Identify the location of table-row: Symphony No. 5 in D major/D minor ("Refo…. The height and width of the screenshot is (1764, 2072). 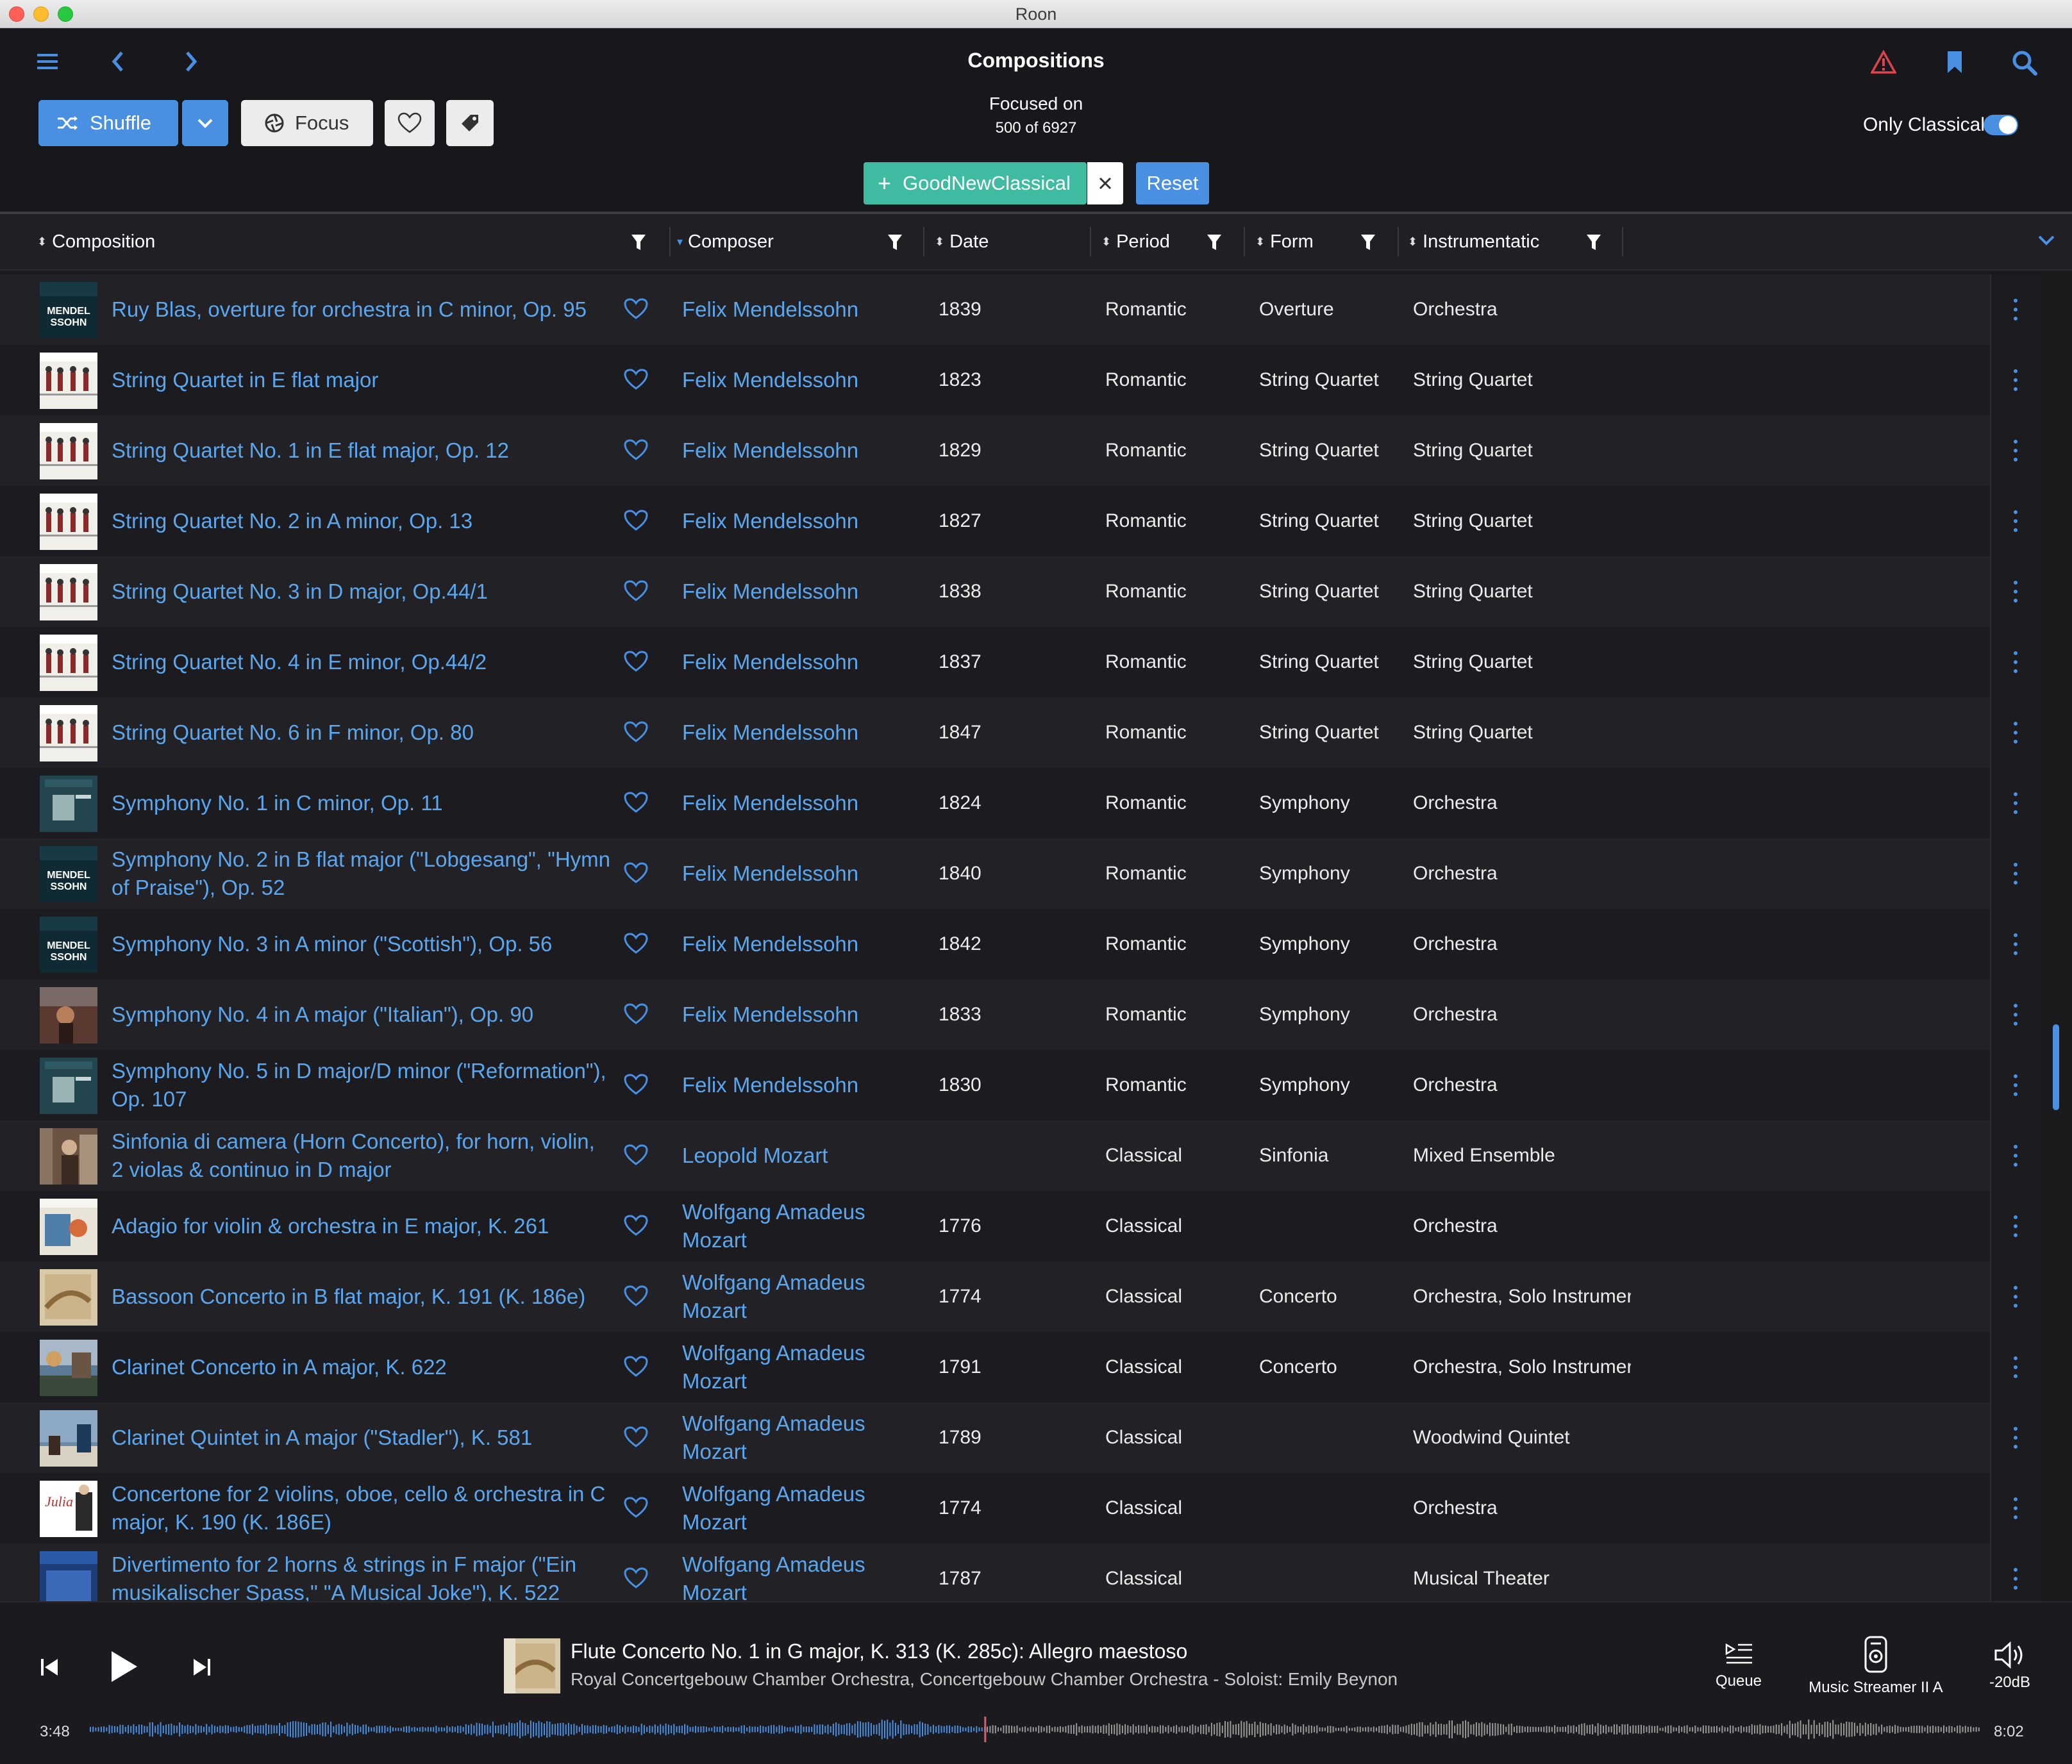
(995, 1085).